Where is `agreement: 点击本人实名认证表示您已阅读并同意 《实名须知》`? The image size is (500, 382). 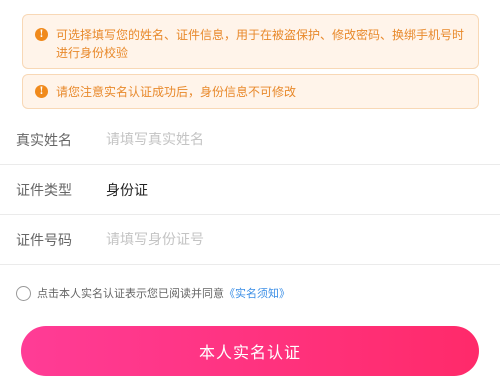 agreement: 点击本人实名认证表示您已阅读并同意 《实名须知》 is located at coordinates (153, 293).